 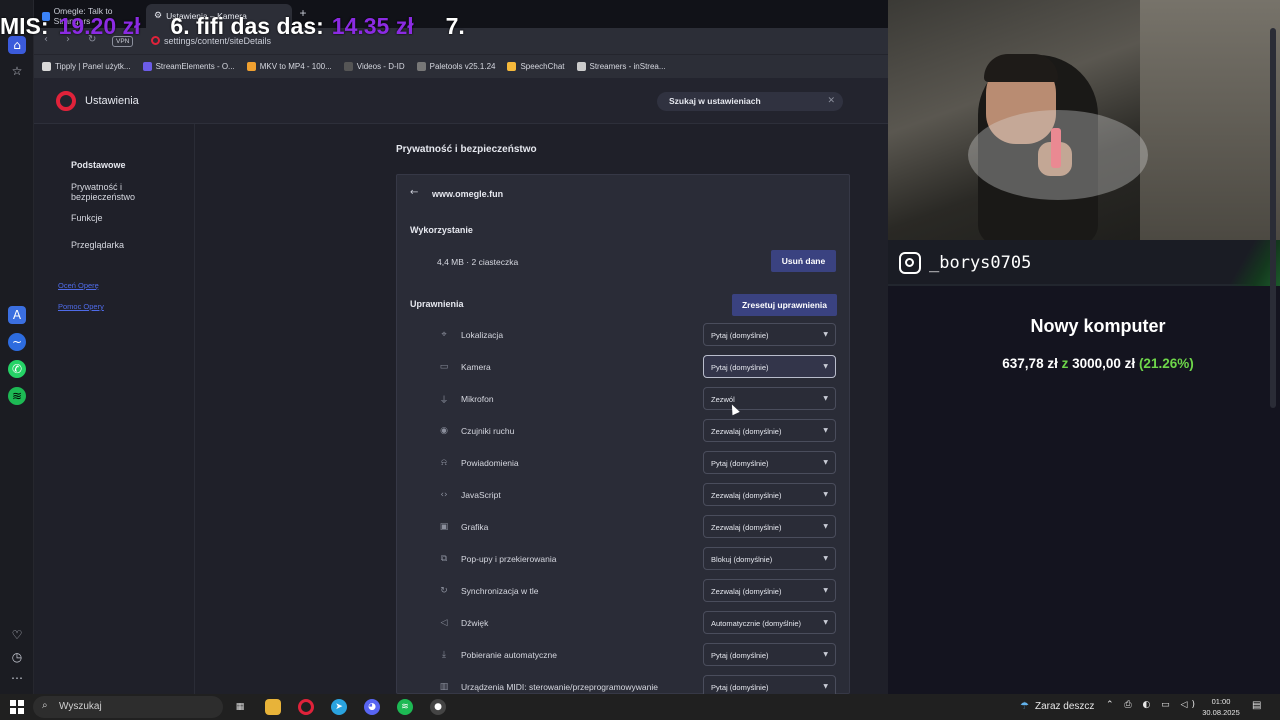 I want to click on permission-select: Blokuj (domyślnie) ▼, so click(x=769, y=558).